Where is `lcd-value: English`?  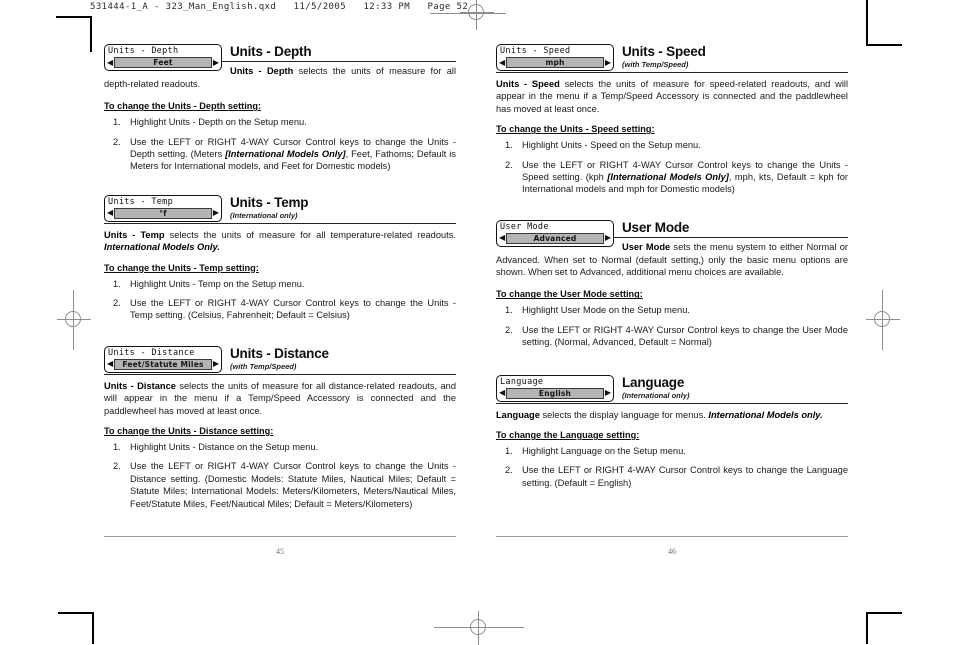 lcd-value: English is located at coordinates (555, 393).